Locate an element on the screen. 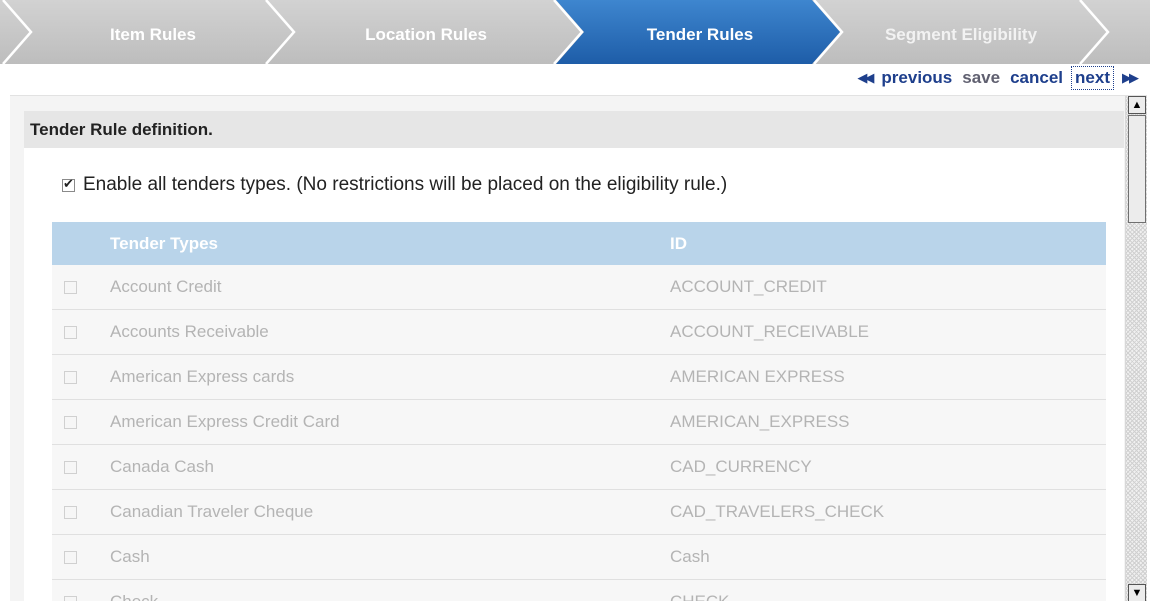  tender-type-name: Cash is located at coordinates (130, 556).